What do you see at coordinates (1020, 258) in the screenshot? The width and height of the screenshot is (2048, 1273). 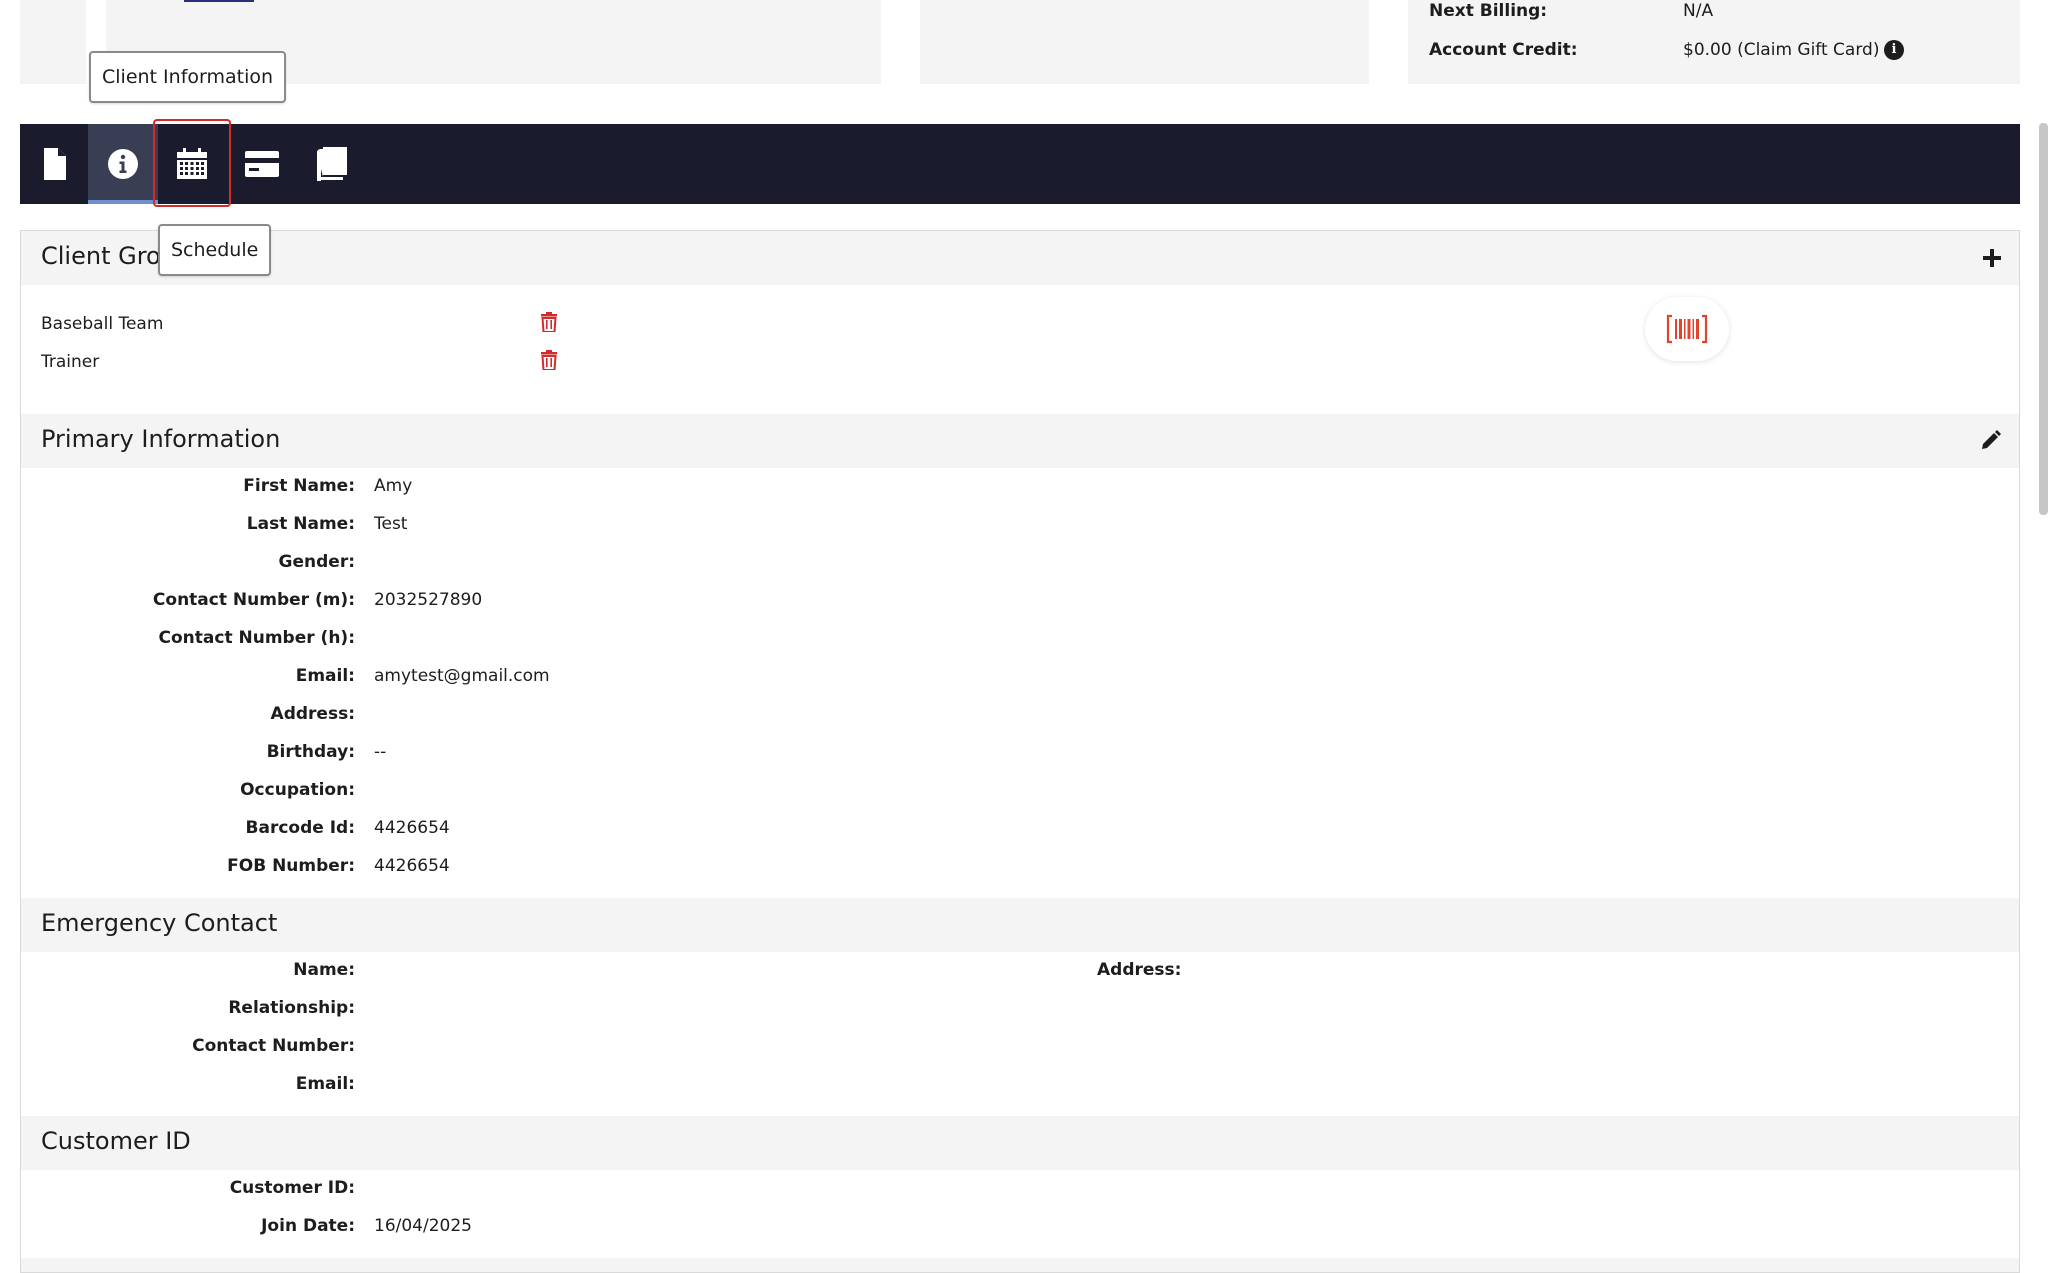 I see `client-groups-header: Client Grou` at bounding box center [1020, 258].